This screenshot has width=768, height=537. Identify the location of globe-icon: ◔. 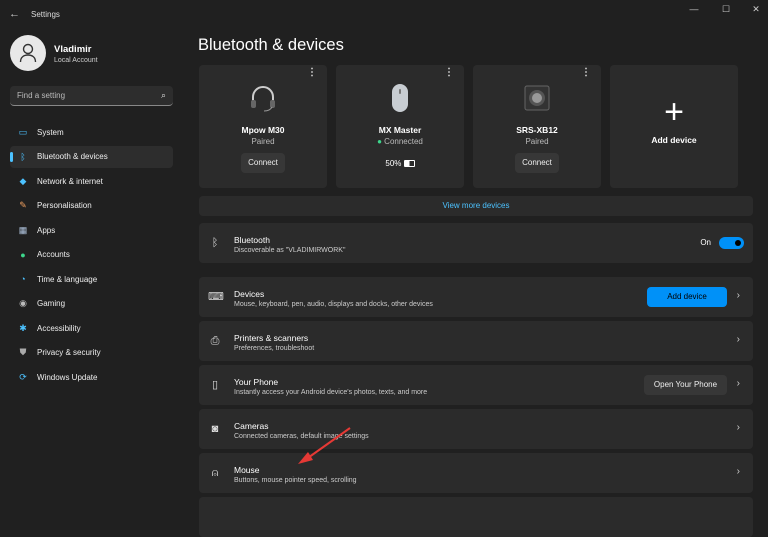
(23, 279).